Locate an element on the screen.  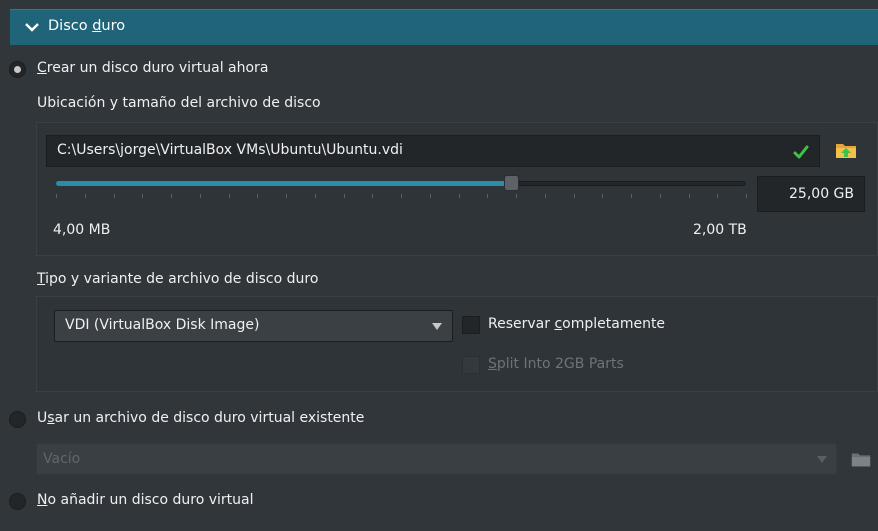
section-header-hard-disk: Disco duro is located at coordinates (444, 27).